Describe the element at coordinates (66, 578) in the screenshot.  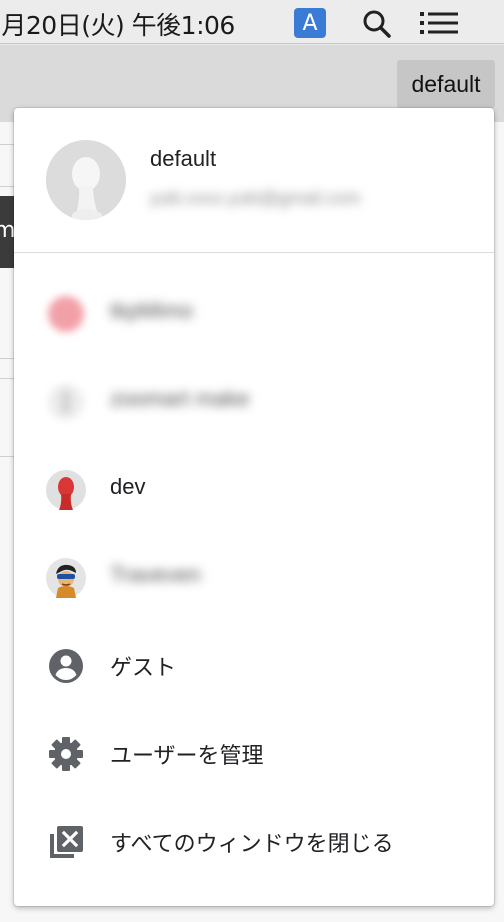
I see `cartoon-character-avatar-icon` at that location.